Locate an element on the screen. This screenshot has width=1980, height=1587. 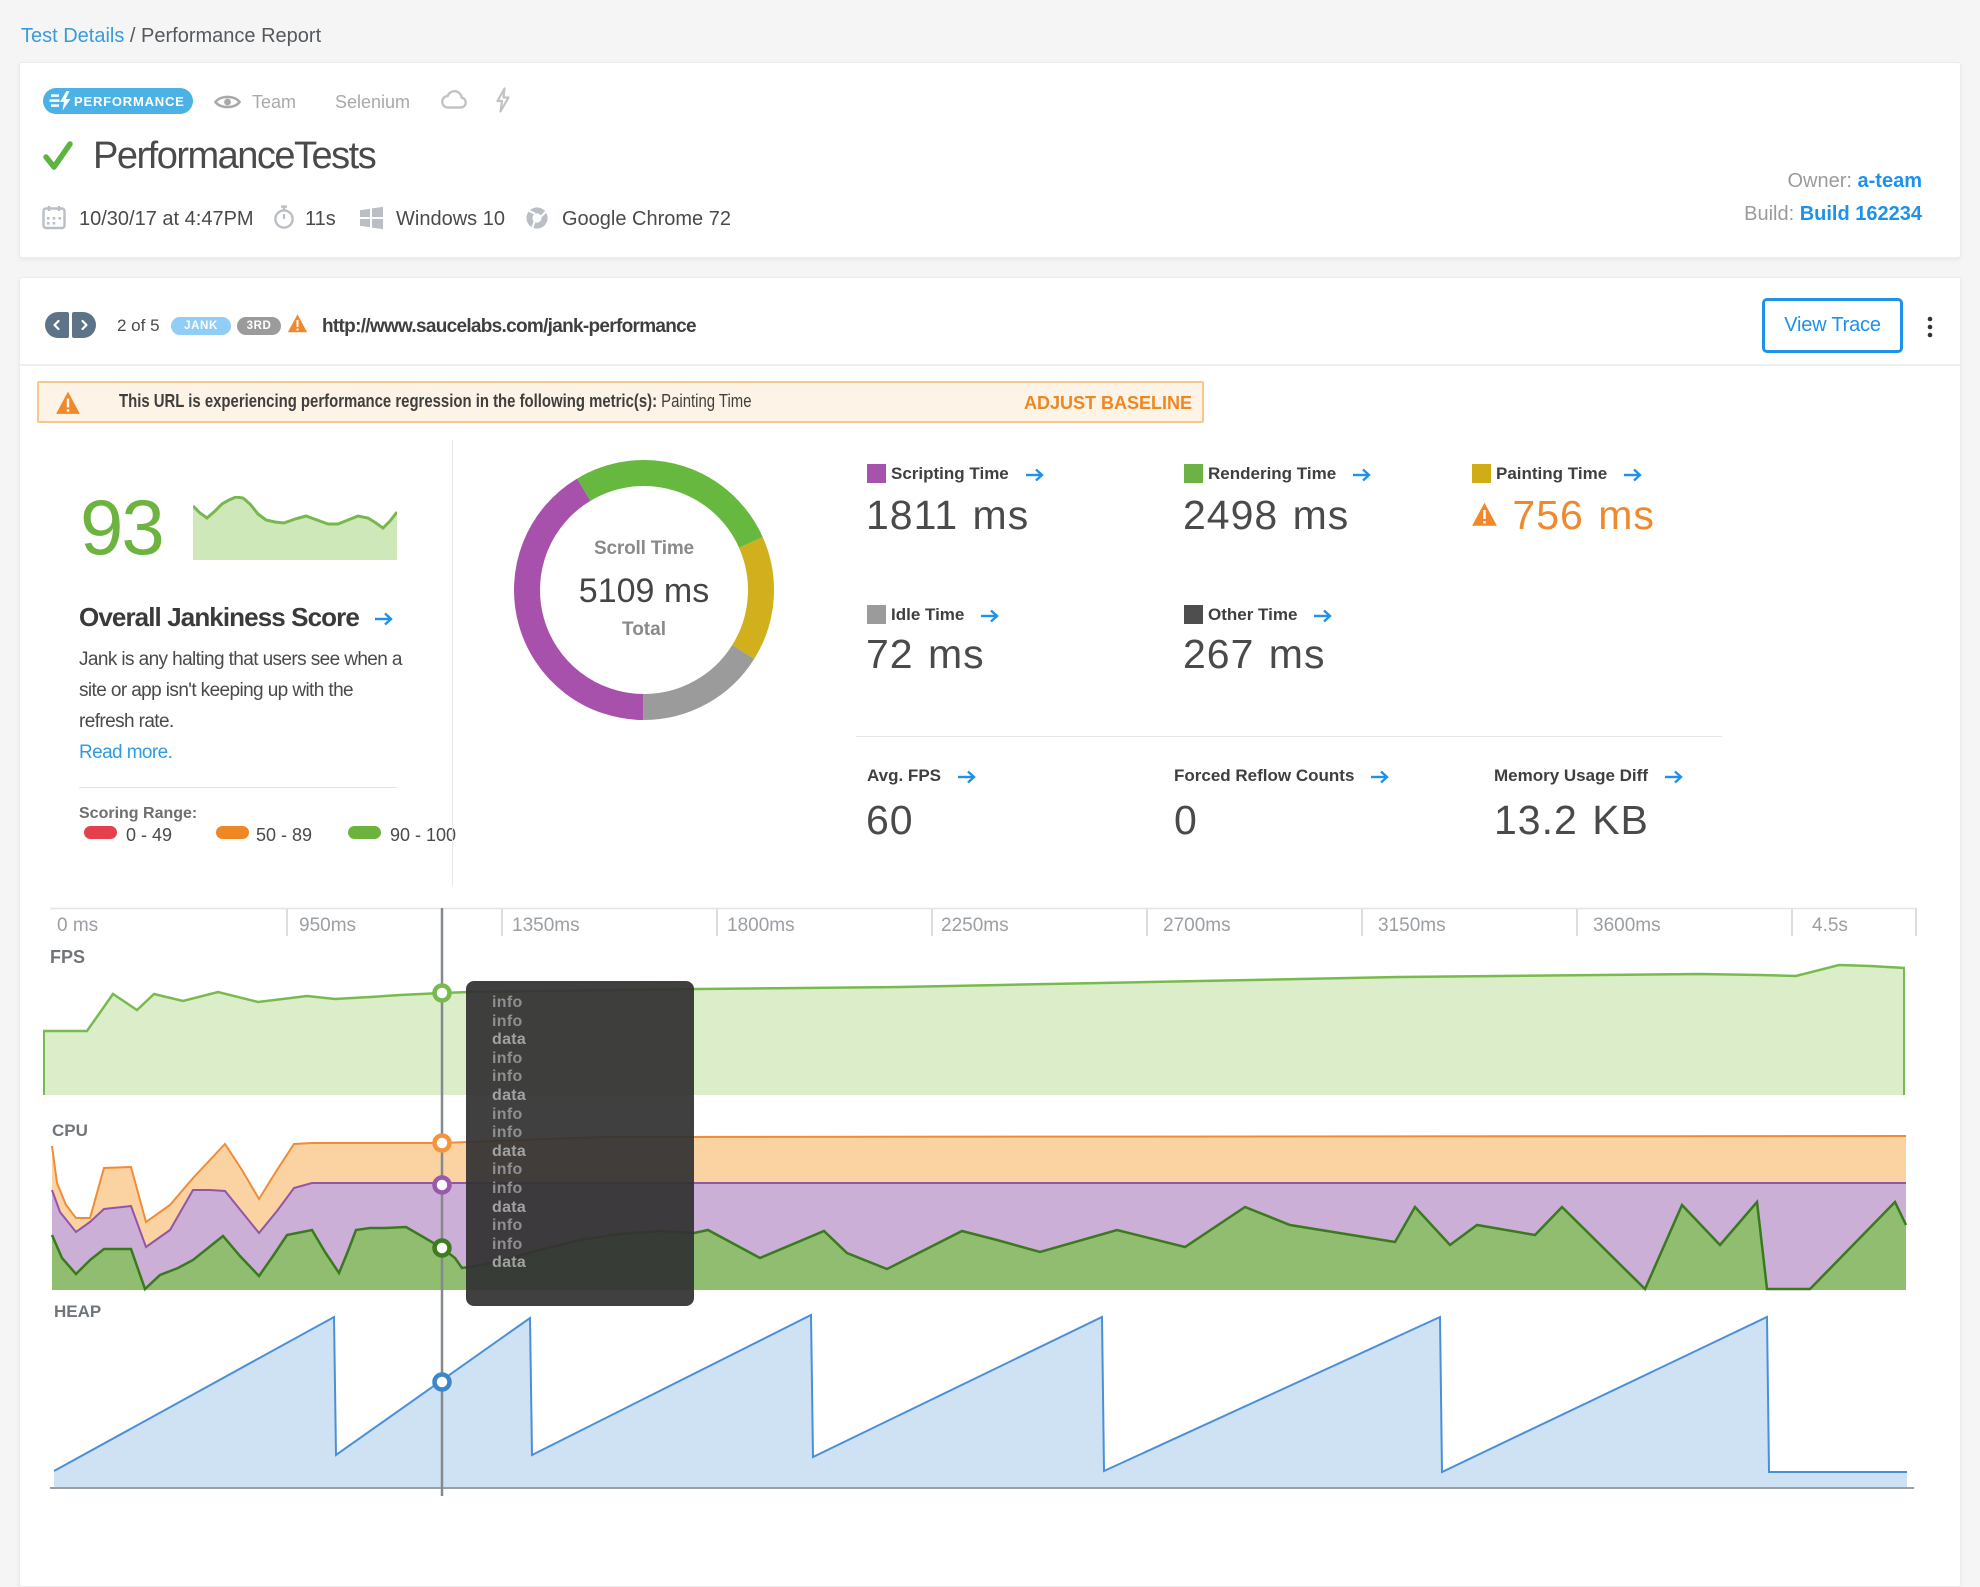
svg-text: 2700ms is located at coordinates (1197, 925).